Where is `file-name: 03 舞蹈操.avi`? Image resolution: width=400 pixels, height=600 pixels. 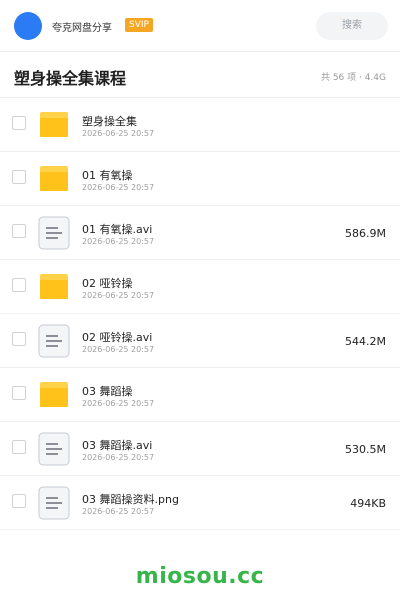
file-name: 03 舞蹈操.avi is located at coordinates (117, 445).